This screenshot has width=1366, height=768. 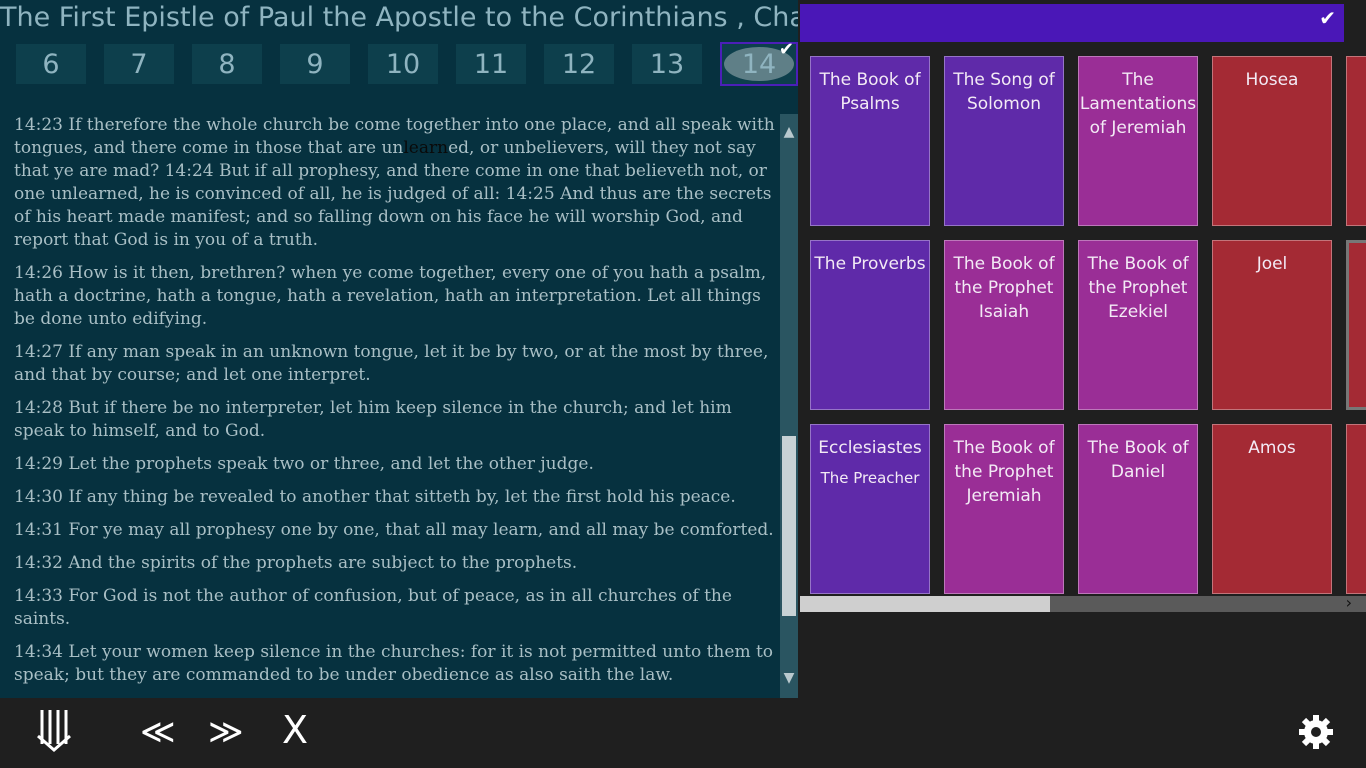 What do you see at coordinates (1272, 80) in the screenshot?
I see `book-title: Hosea` at bounding box center [1272, 80].